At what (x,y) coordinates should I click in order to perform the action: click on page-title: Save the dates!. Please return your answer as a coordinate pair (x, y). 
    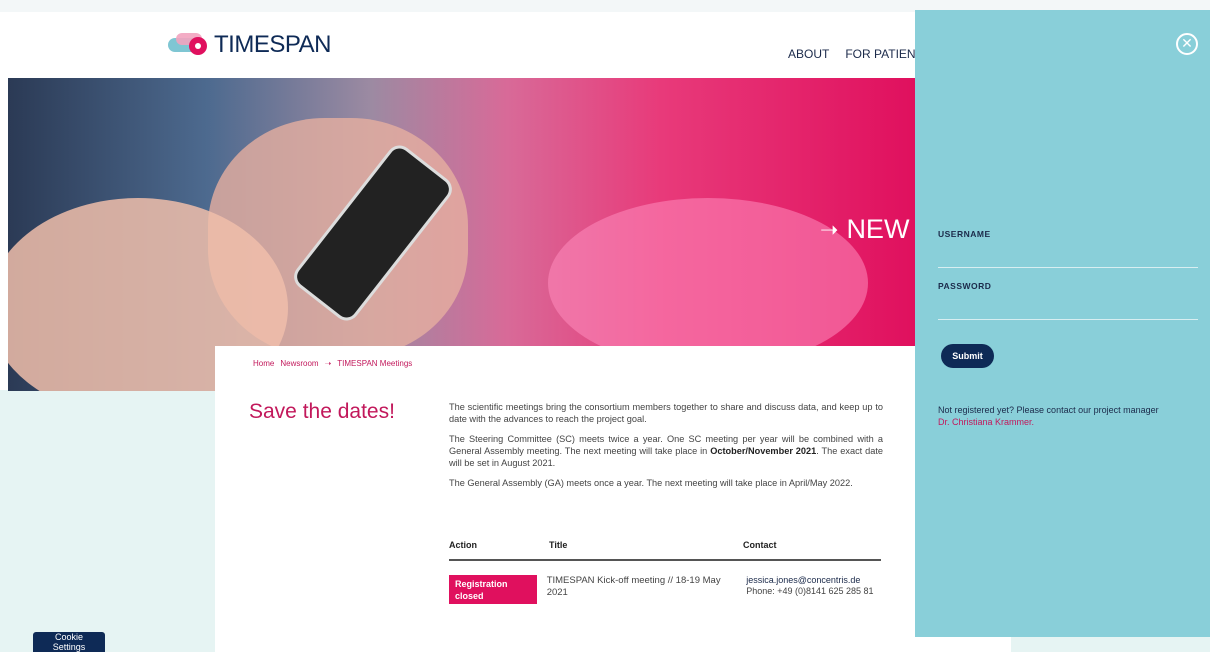
    Looking at the image, I should click on (322, 411).